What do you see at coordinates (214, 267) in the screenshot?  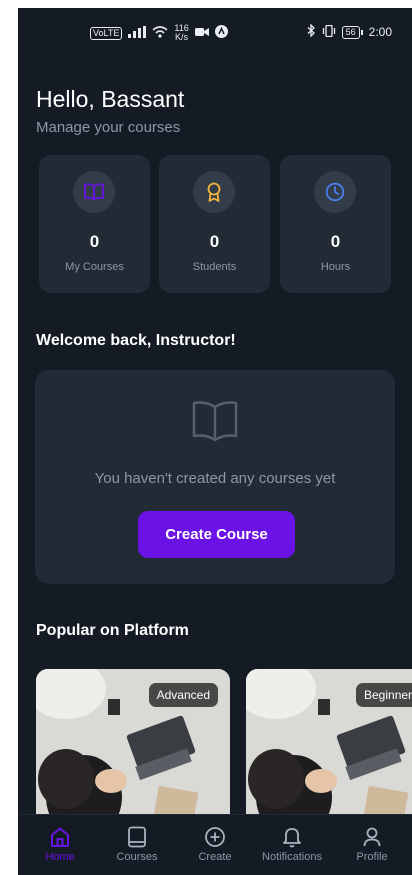 I see `stat-label: Students` at bounding box center [214, 267].